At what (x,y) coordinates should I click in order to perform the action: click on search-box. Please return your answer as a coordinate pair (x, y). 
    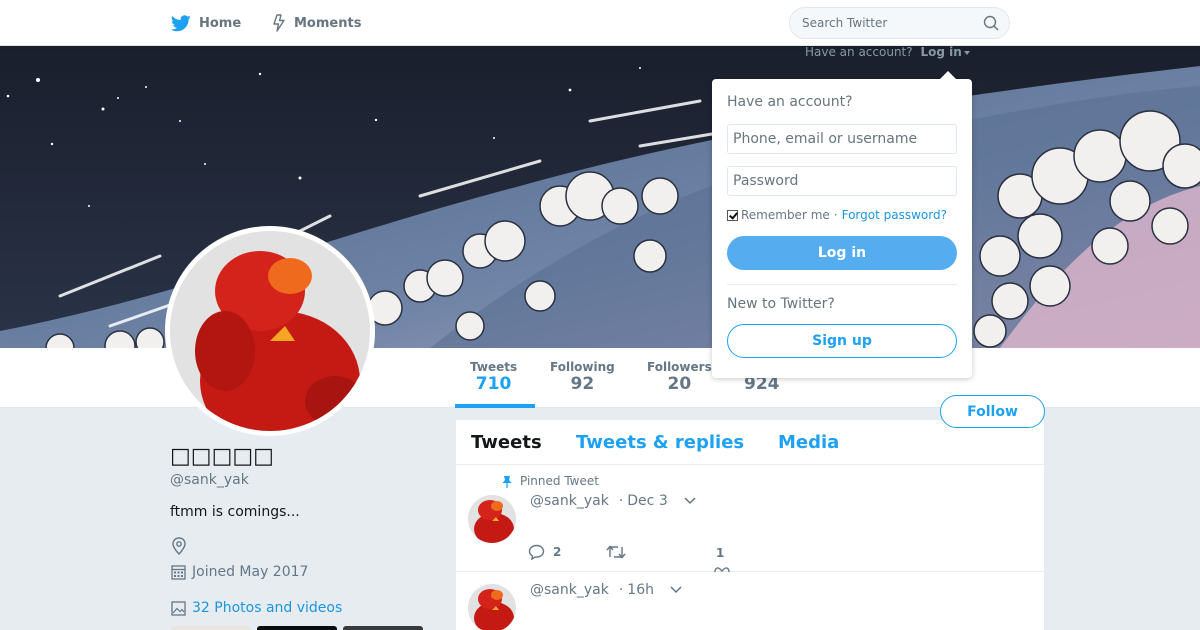
    Looking at the image, I should click on (899, 23).